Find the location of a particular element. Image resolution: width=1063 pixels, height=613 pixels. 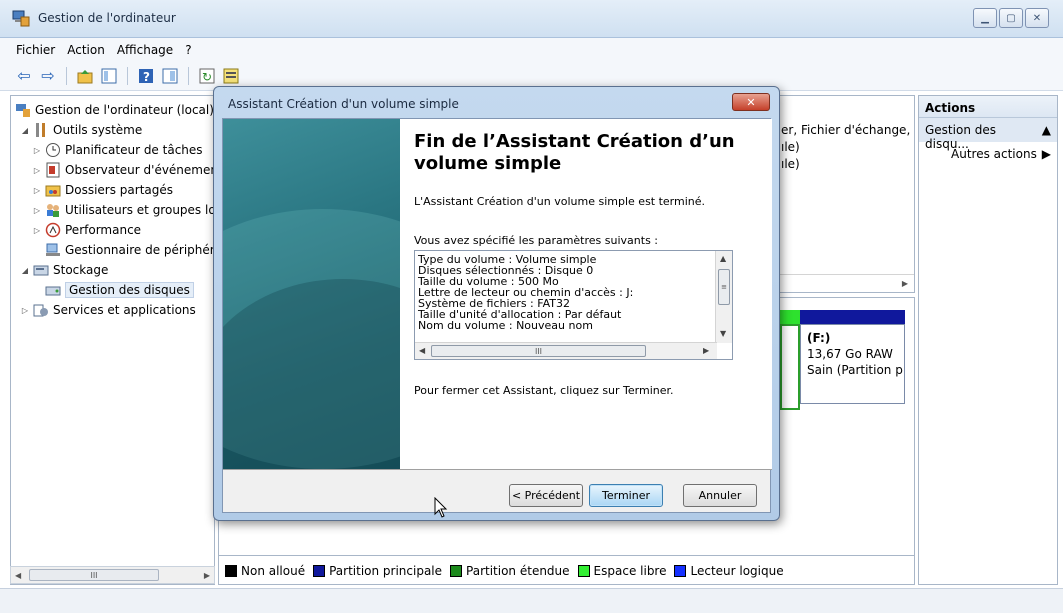

maximize-button: ▢ is located at coordinates (1011, 18).